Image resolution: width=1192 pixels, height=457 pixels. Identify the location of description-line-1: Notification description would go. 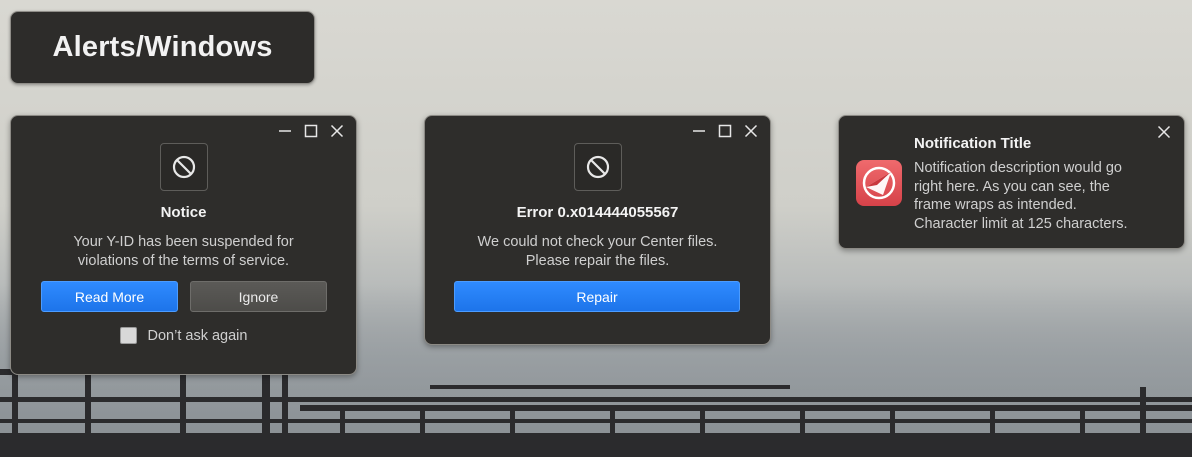
(1018, 168).